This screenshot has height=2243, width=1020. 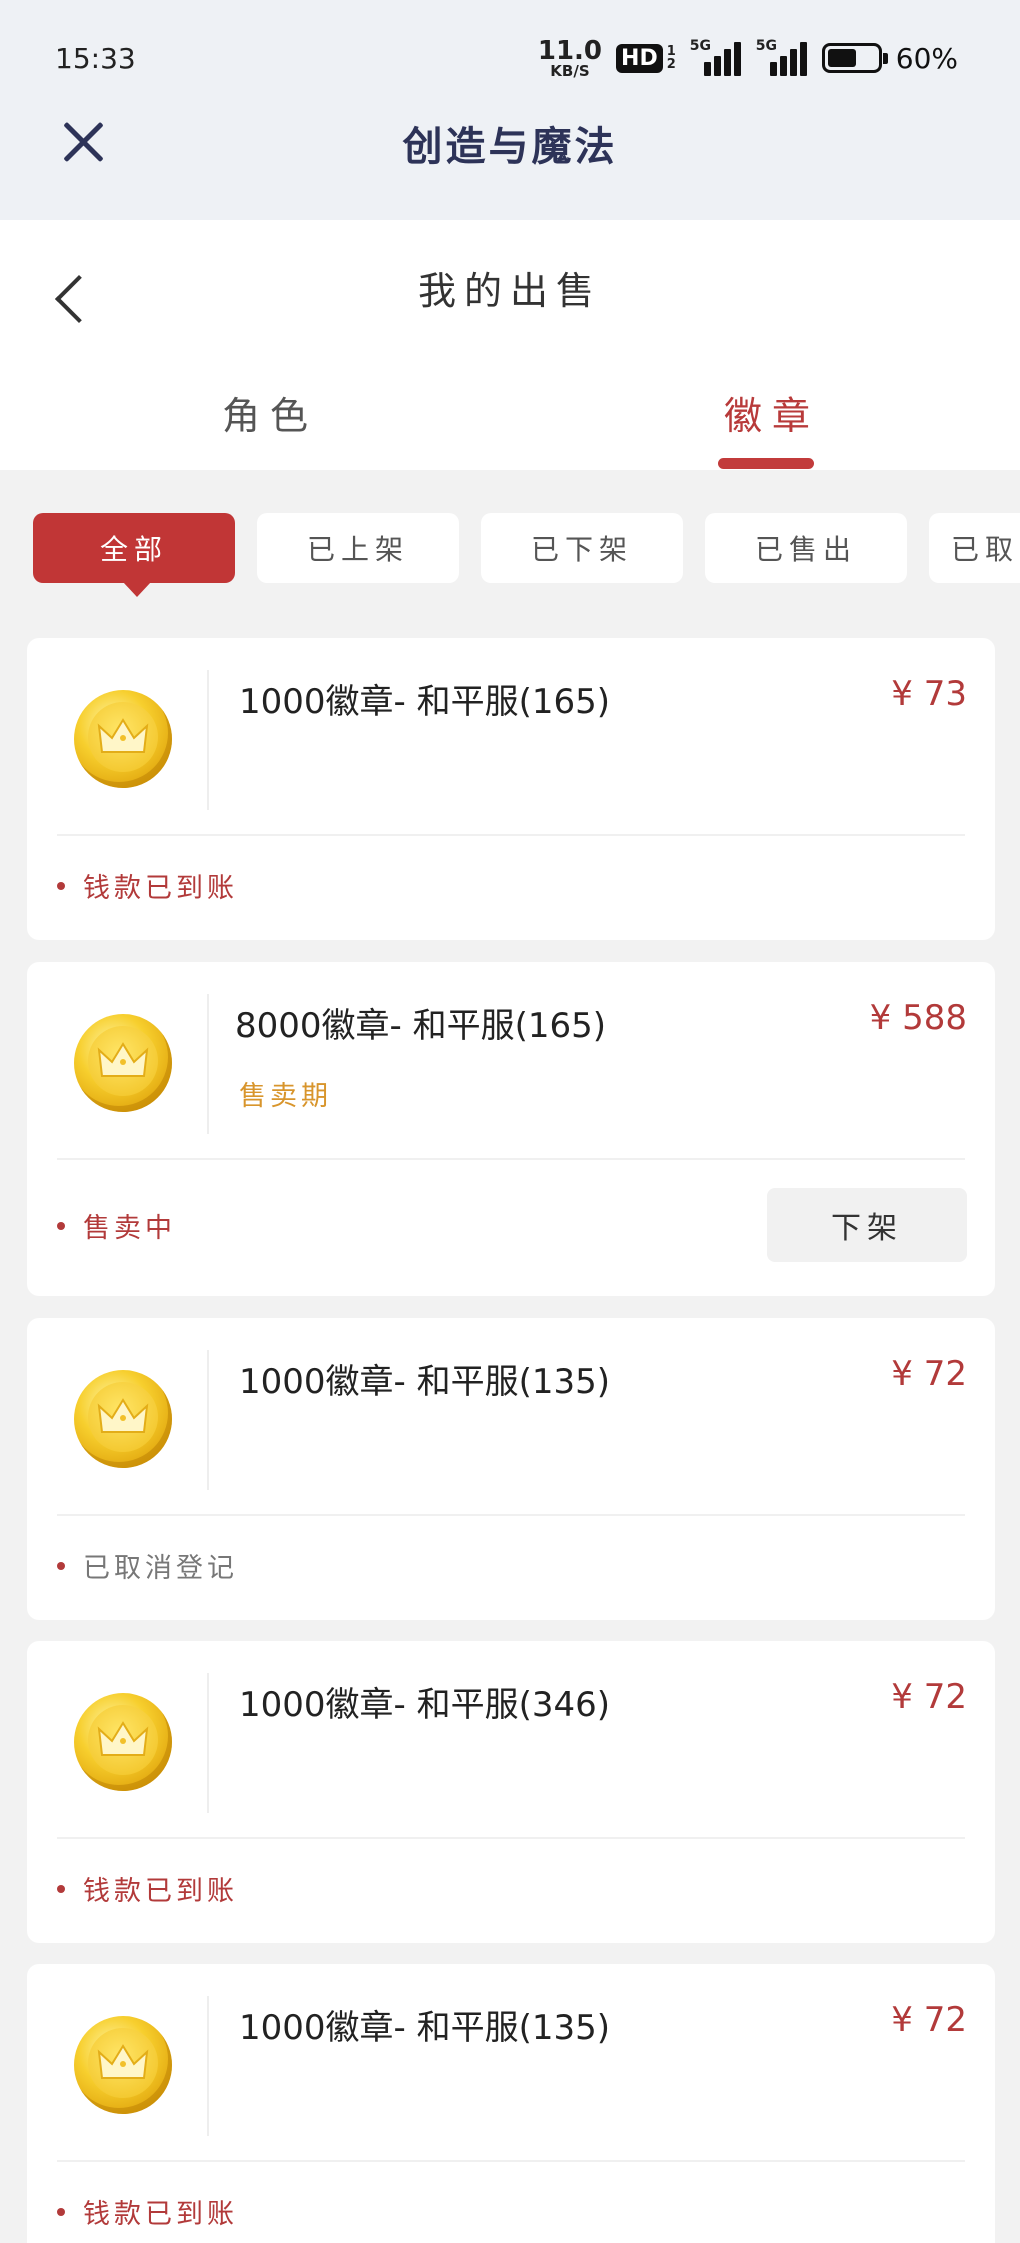 What do you see at coordinates (772, 412) in the screenshot?
I see `tab-badges: 徽章` at bounding box center [772, 412].